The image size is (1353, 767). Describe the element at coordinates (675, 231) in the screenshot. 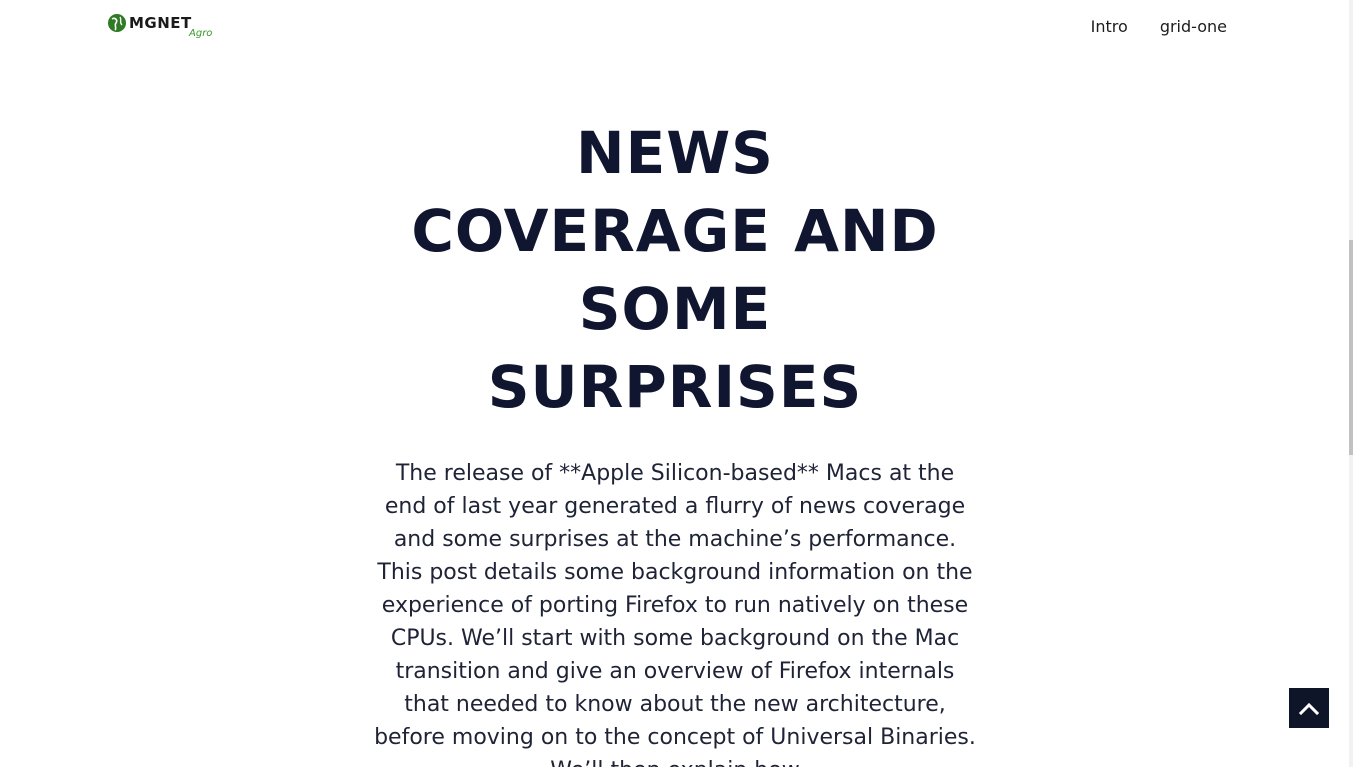

I see `hero-title-line: COVERAGE AND` at that location.